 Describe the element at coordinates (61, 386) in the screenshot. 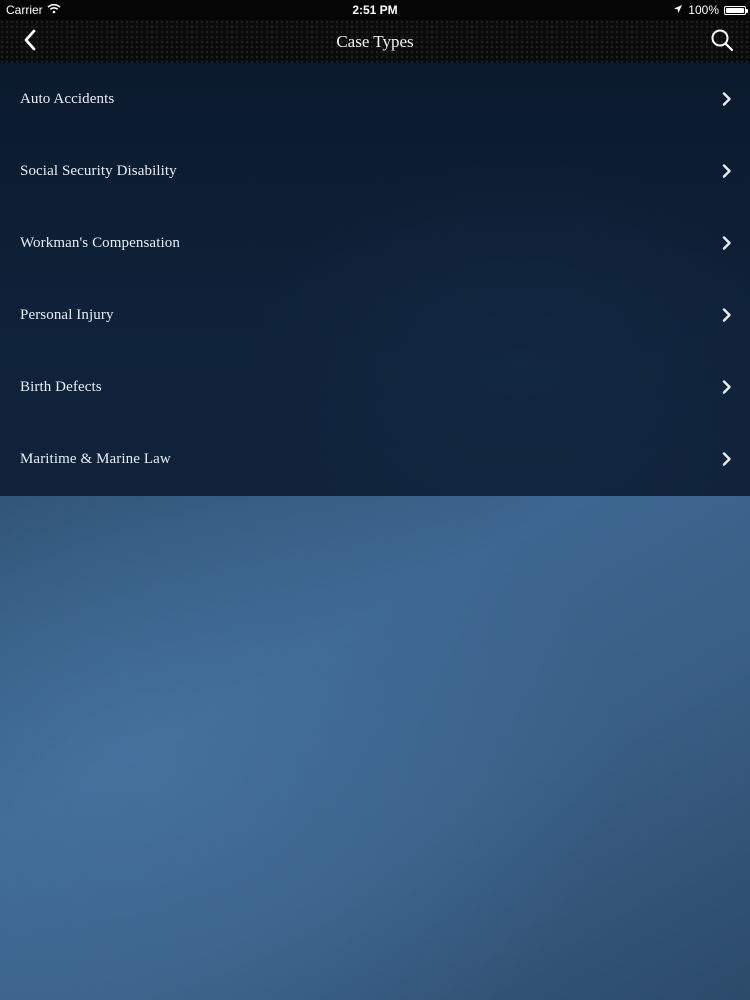

I see `list-item-label: Birth Defects` at that location.